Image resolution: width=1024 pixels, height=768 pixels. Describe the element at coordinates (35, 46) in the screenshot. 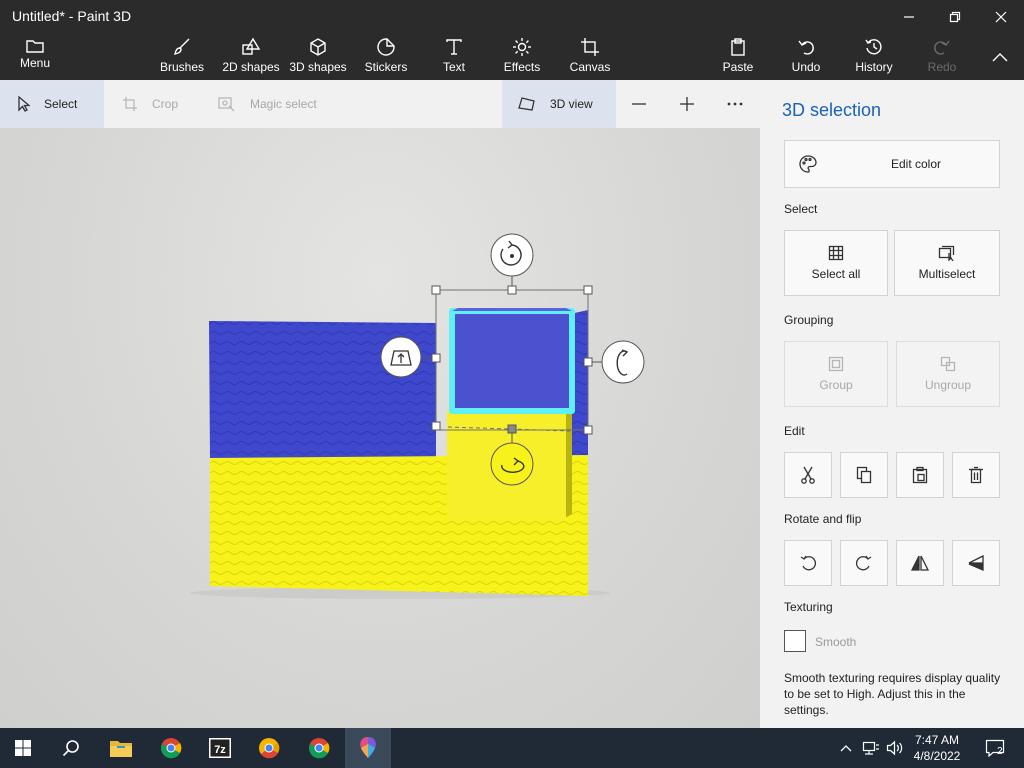

I see `folder-icon` at that location.